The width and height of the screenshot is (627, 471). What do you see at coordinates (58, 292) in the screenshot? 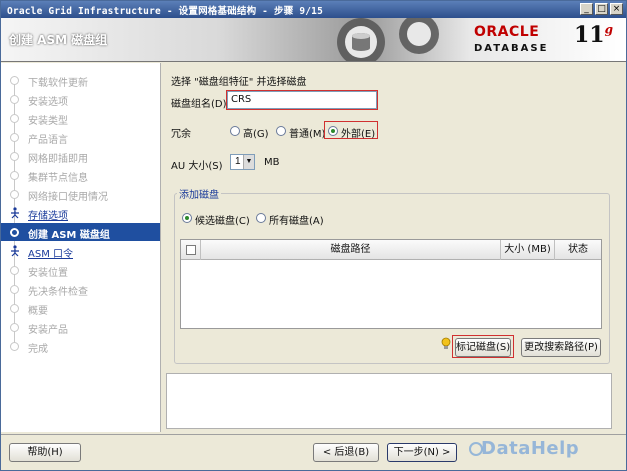
I see `nav-item-label: 先决条件检查` at bounding box center [58, 292].